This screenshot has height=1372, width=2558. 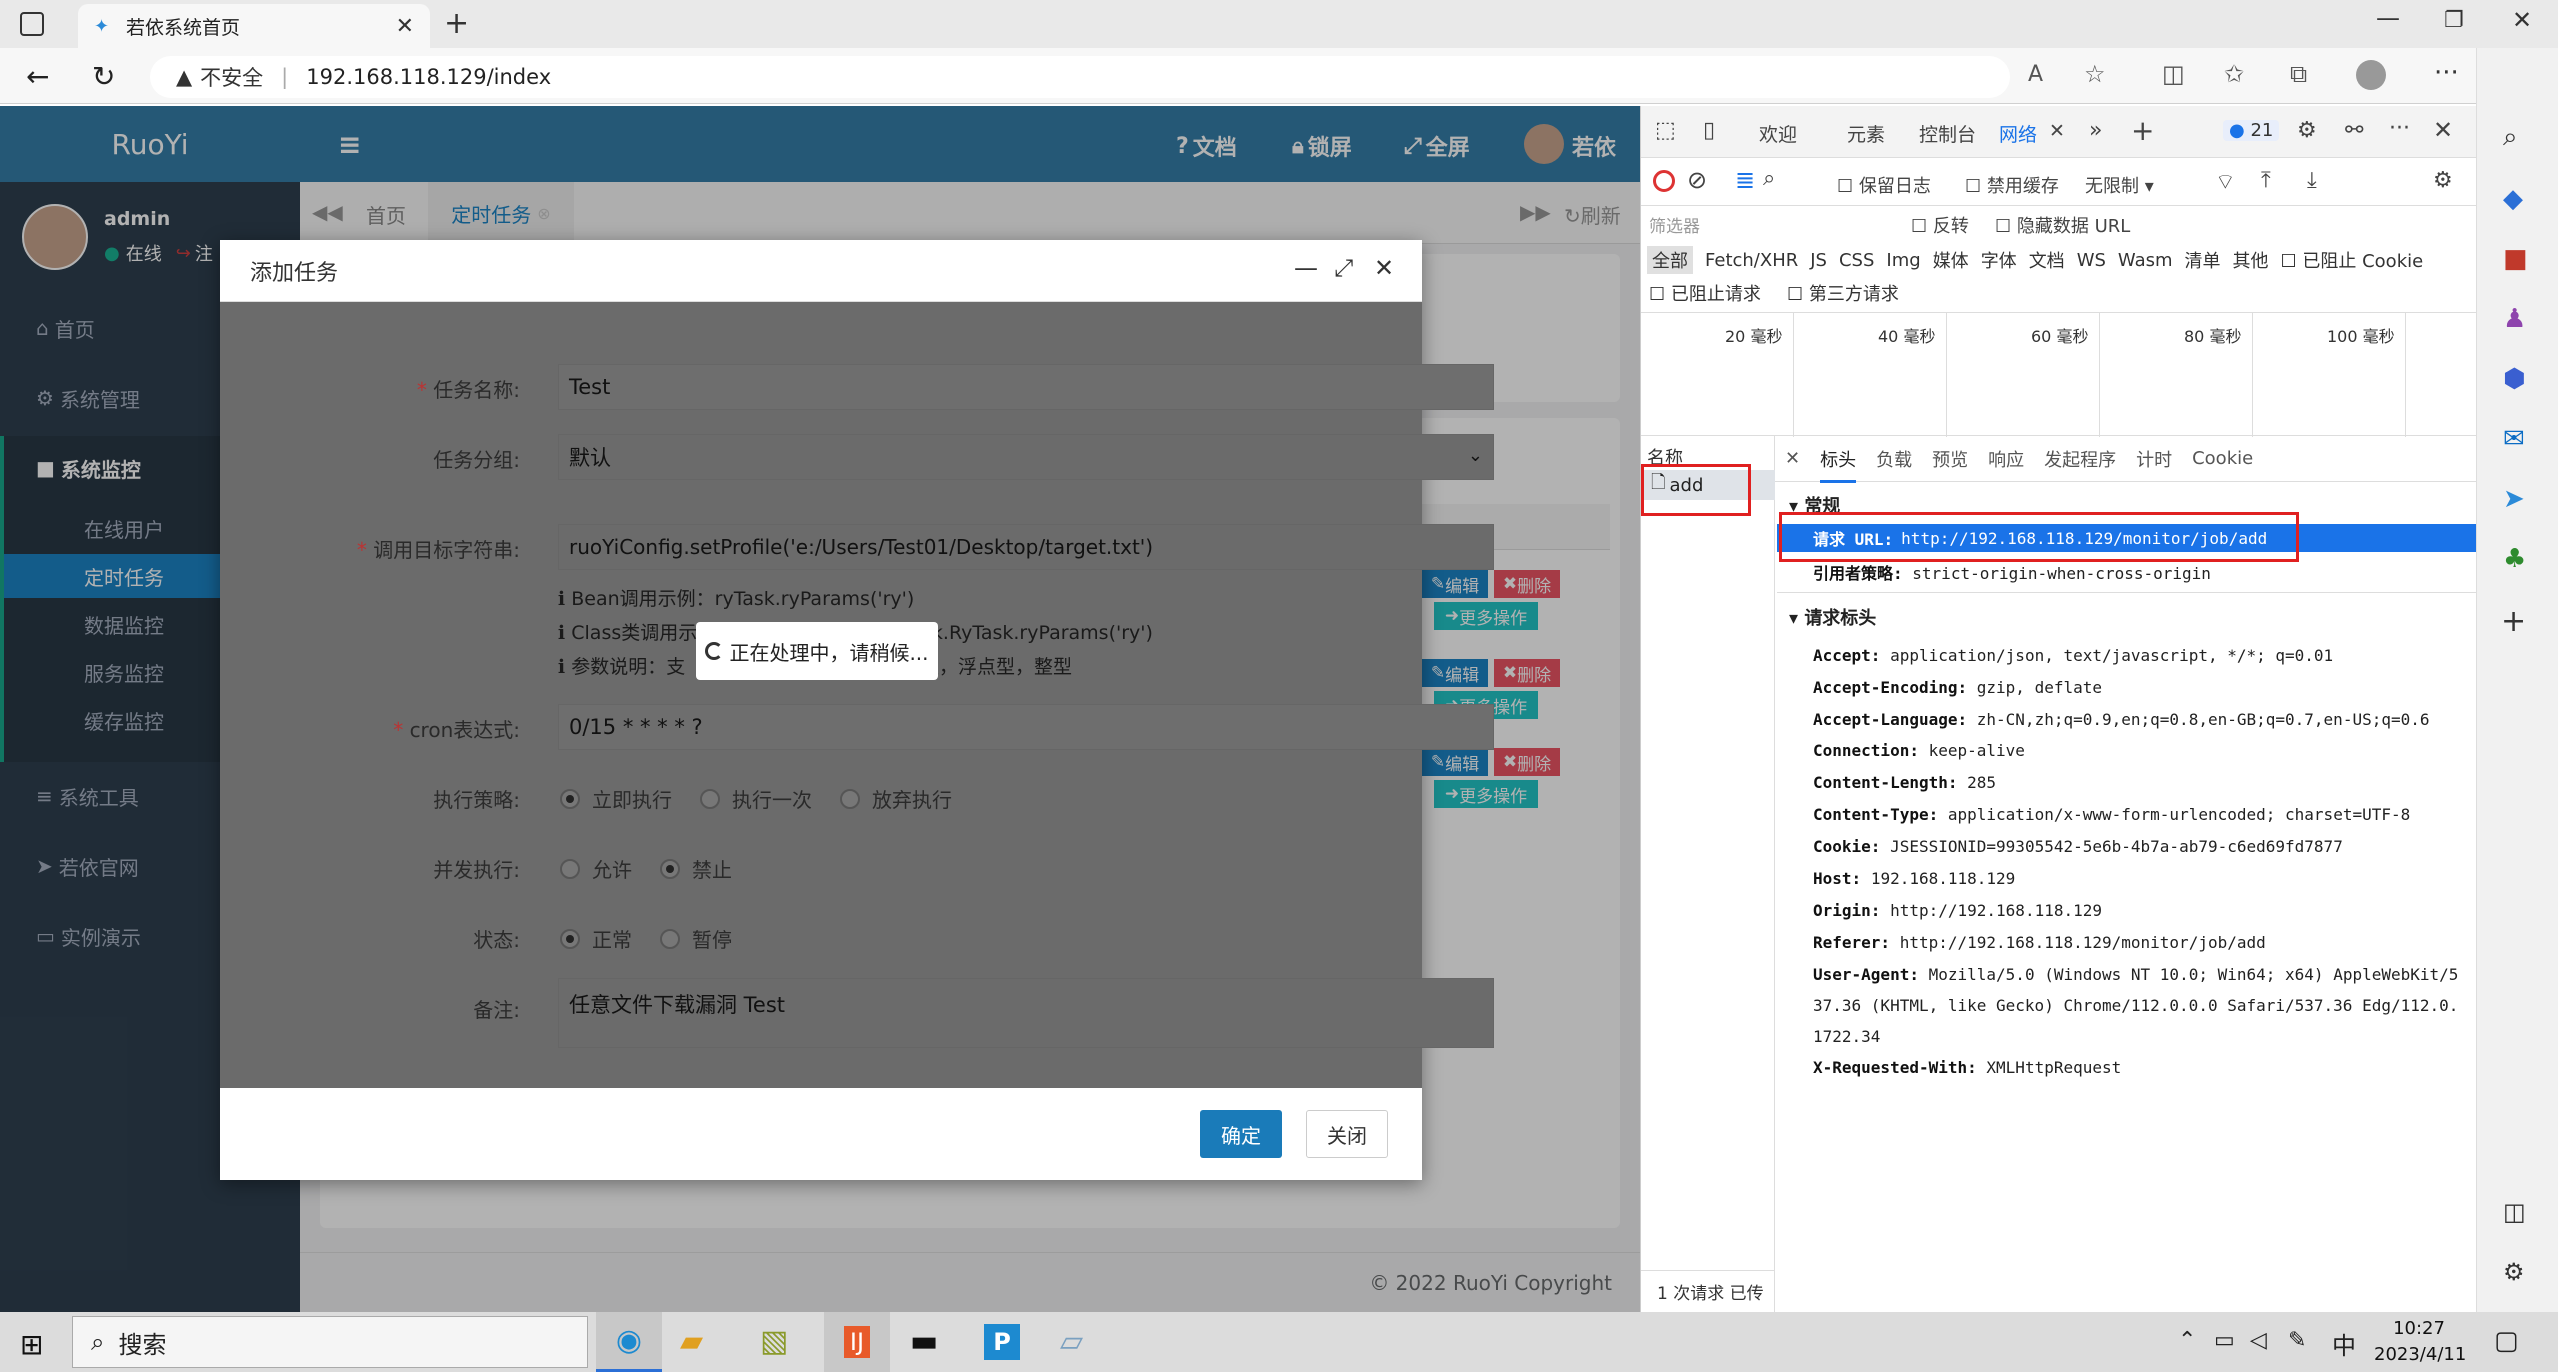 What do you see at coordinates (1664, 181) in the screenshot?
I see `record-icon` at bounding box center [1664, 181].